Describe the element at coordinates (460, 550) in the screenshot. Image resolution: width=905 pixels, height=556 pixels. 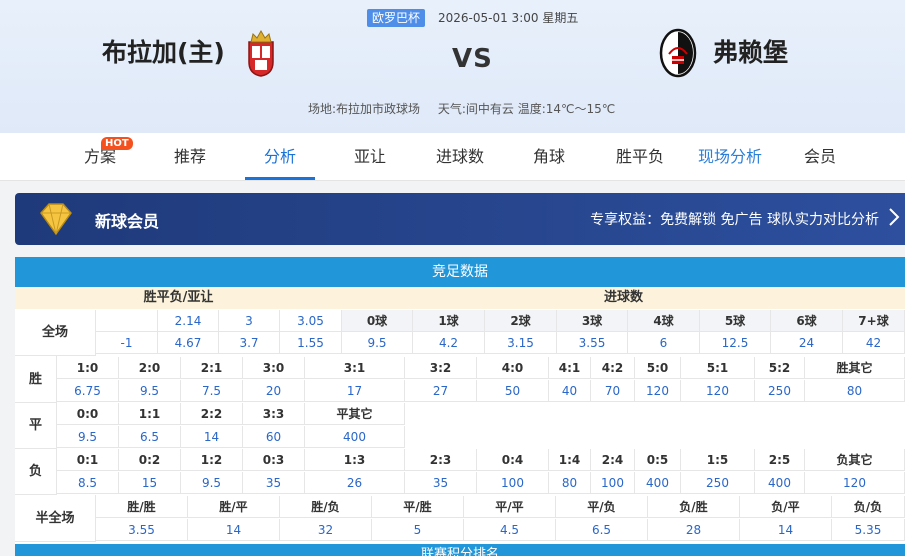
I see `league-standings-header: 联赛积分排名` at that location.